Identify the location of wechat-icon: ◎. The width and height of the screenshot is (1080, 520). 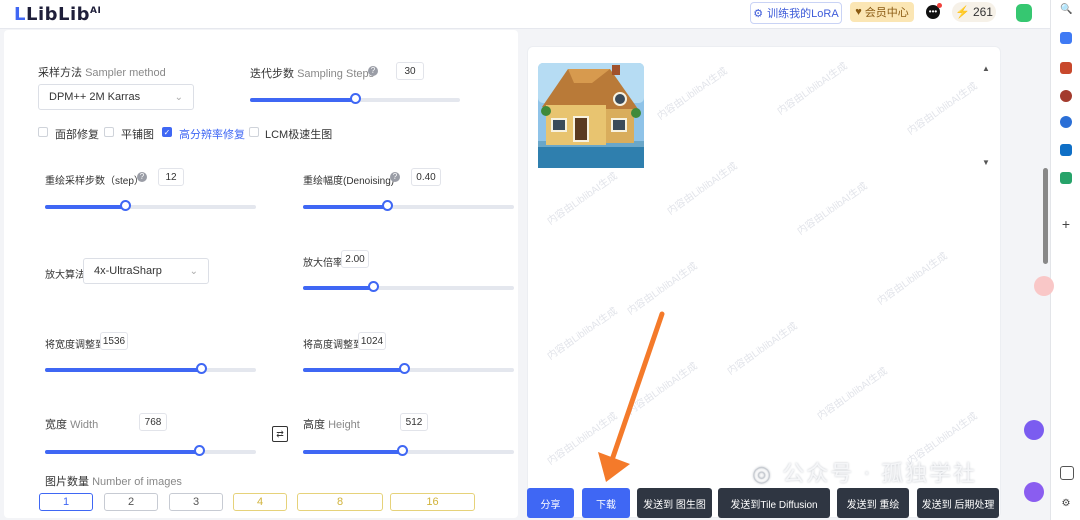
(763, 474).